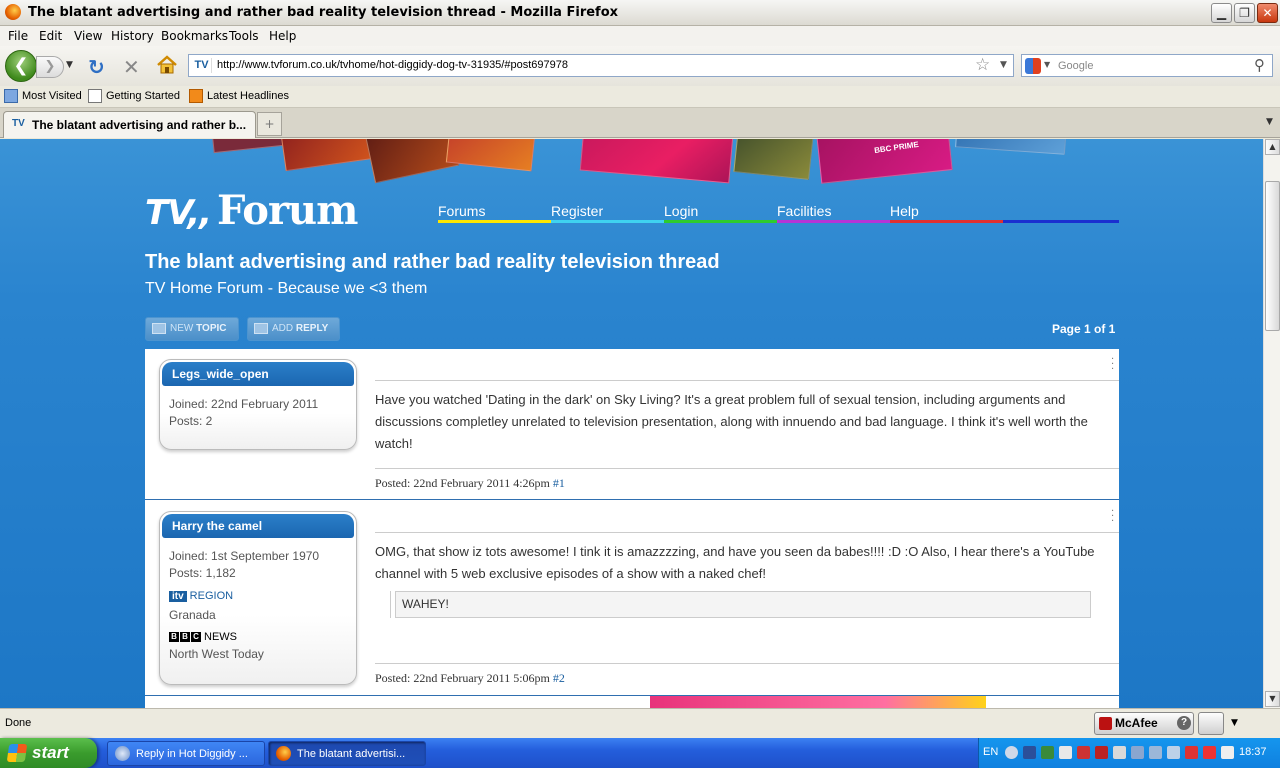 The image size is (1280, 768). Describe the element at coordinates (1272, 699) in the screenshot. I see `scroll-down-arrow-icon: ▼` at that location.